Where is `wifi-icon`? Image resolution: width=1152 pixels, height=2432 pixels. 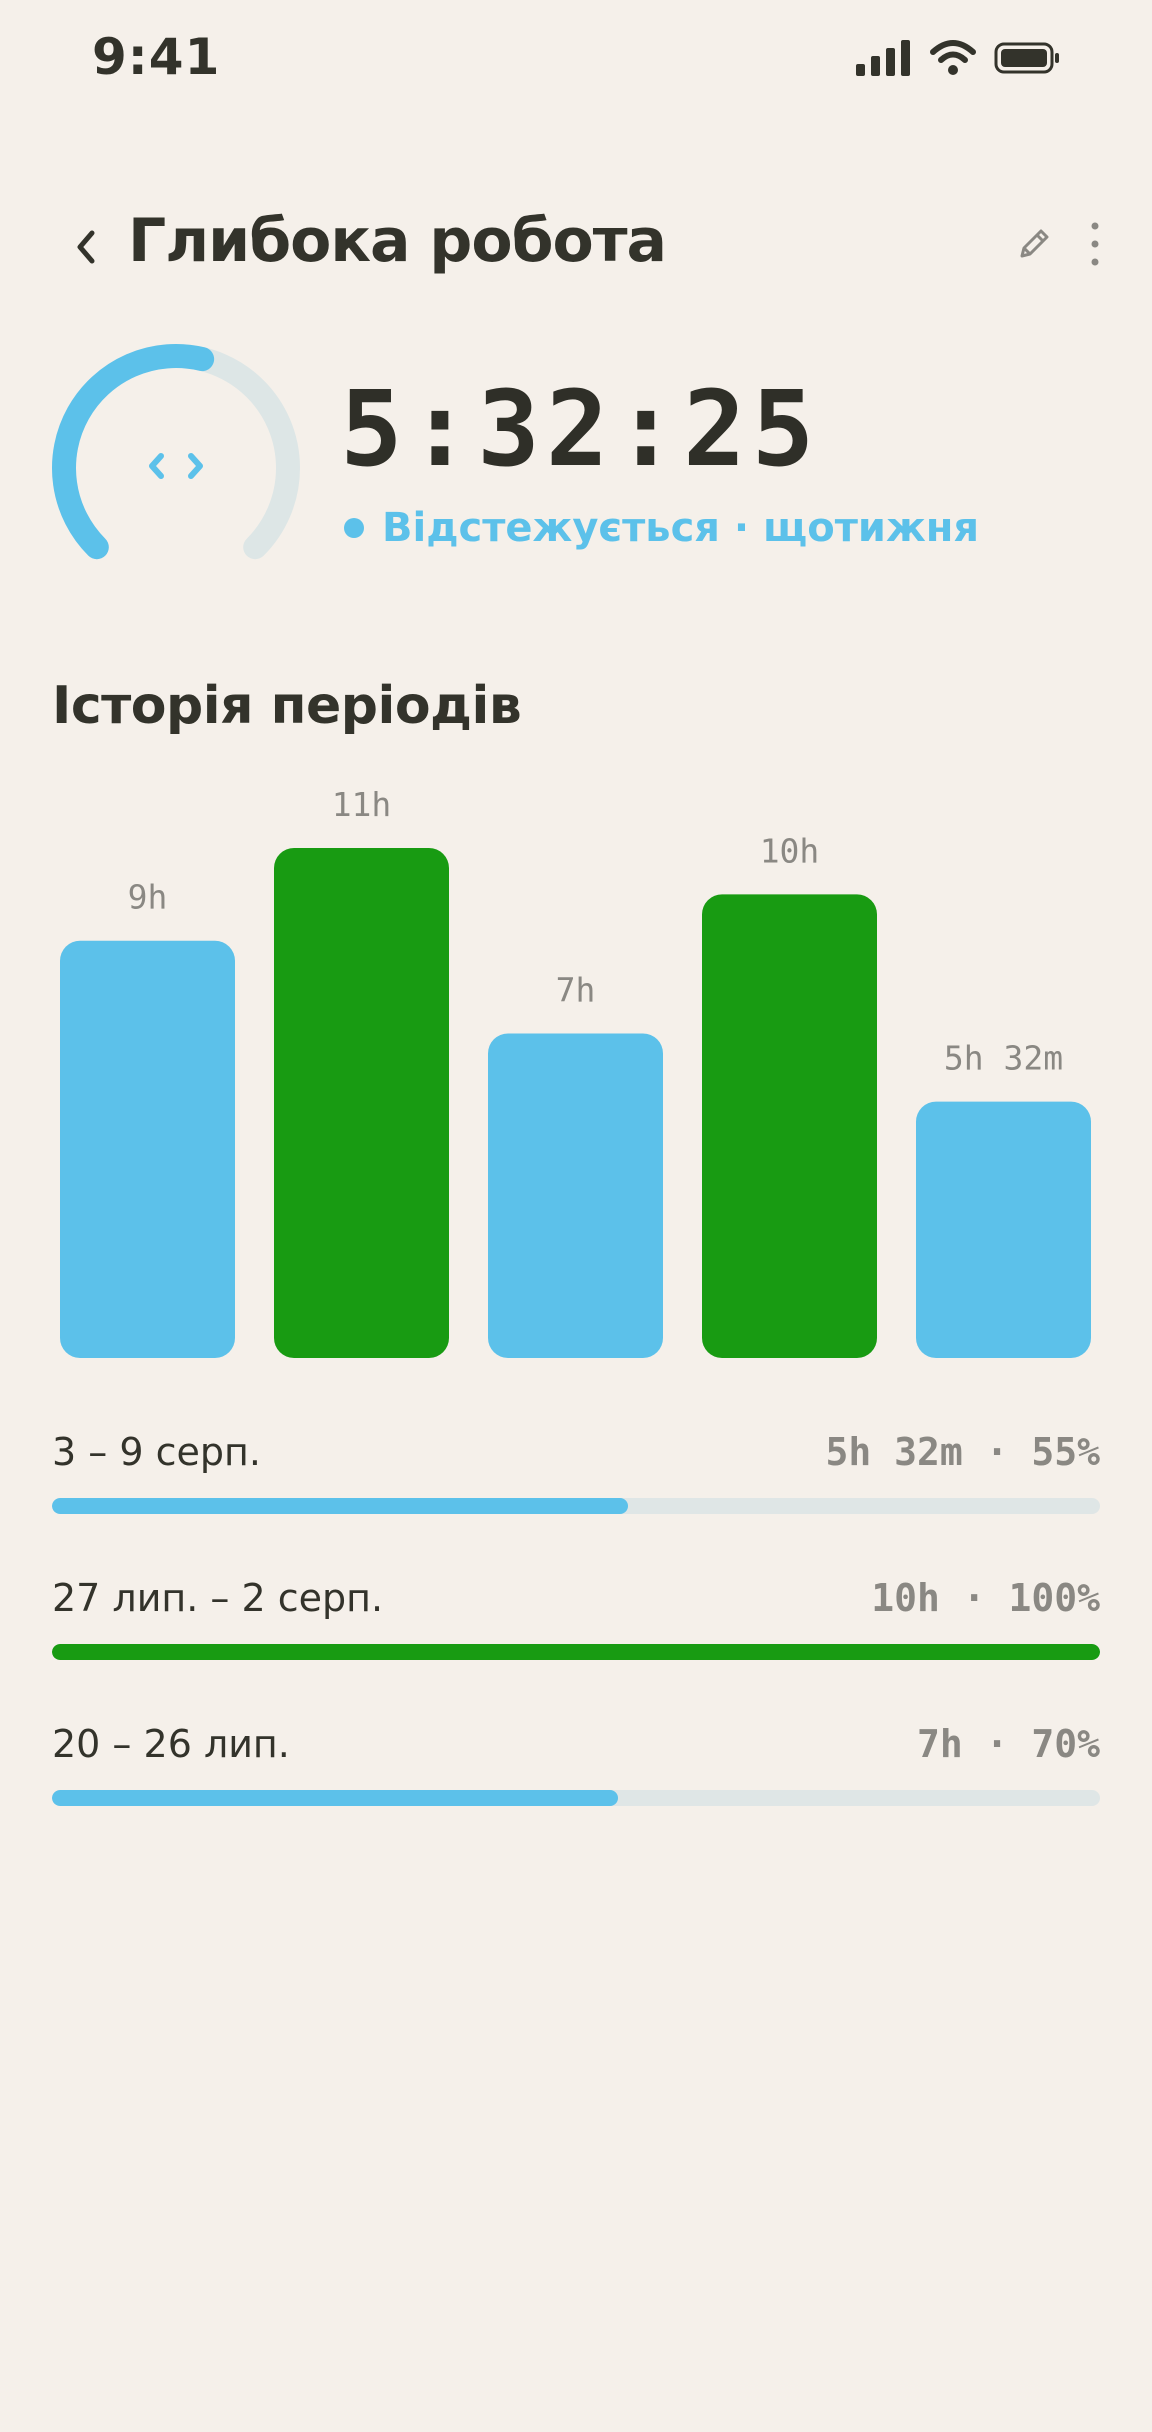
wifi-icon is located at coordinates (953, 57).